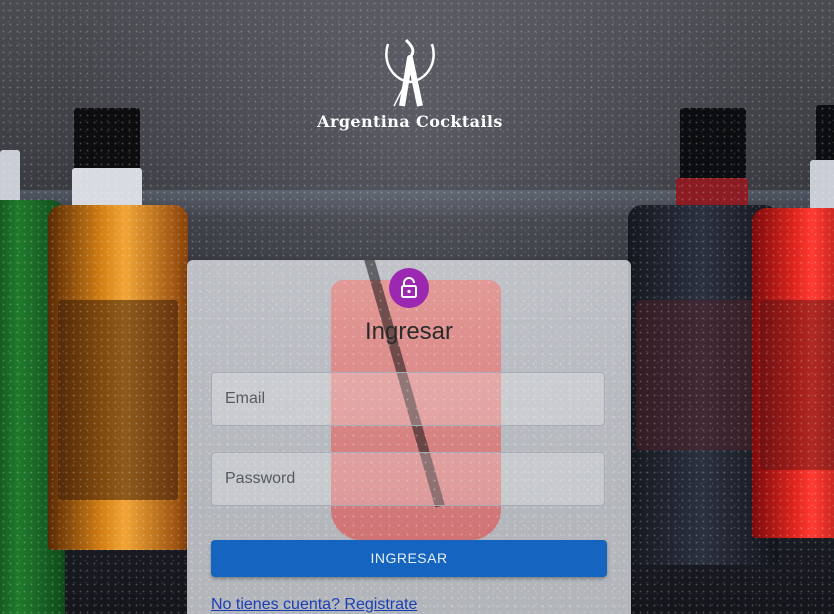 This screenshot has width=834, height=614. I want to click on password-field: Password, so click(408, 479).